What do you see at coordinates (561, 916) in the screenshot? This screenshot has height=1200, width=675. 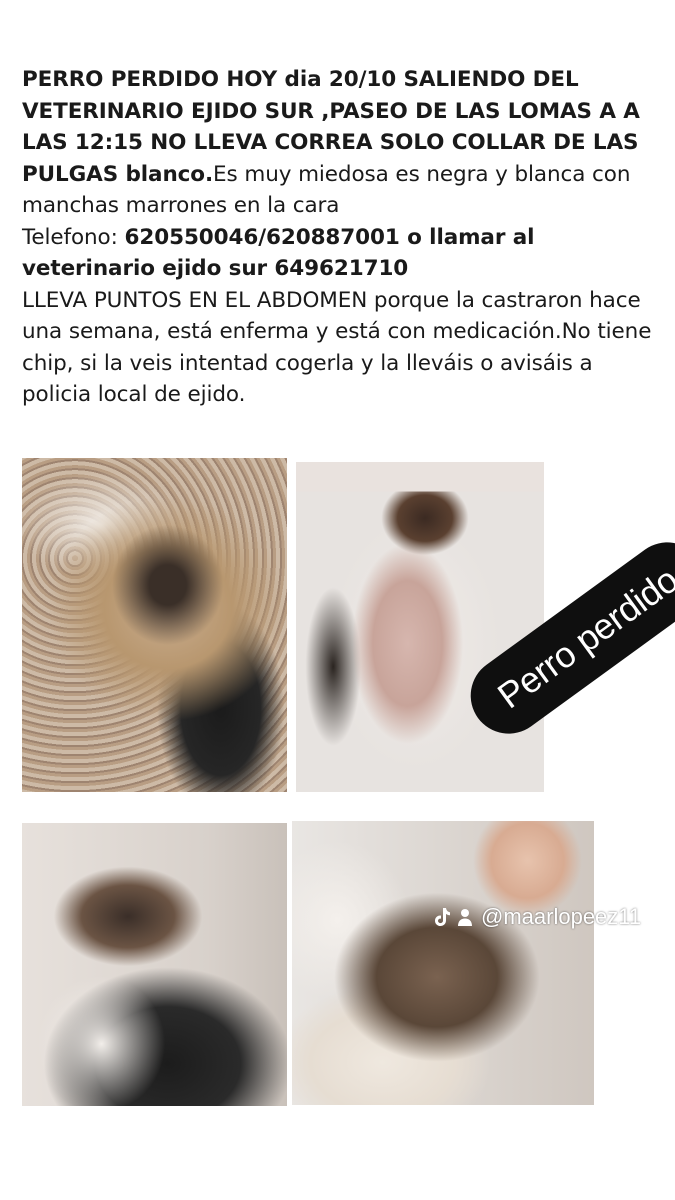 I see `tiktok-handle: @maarlopeez11` at bounding box center [561, 916].